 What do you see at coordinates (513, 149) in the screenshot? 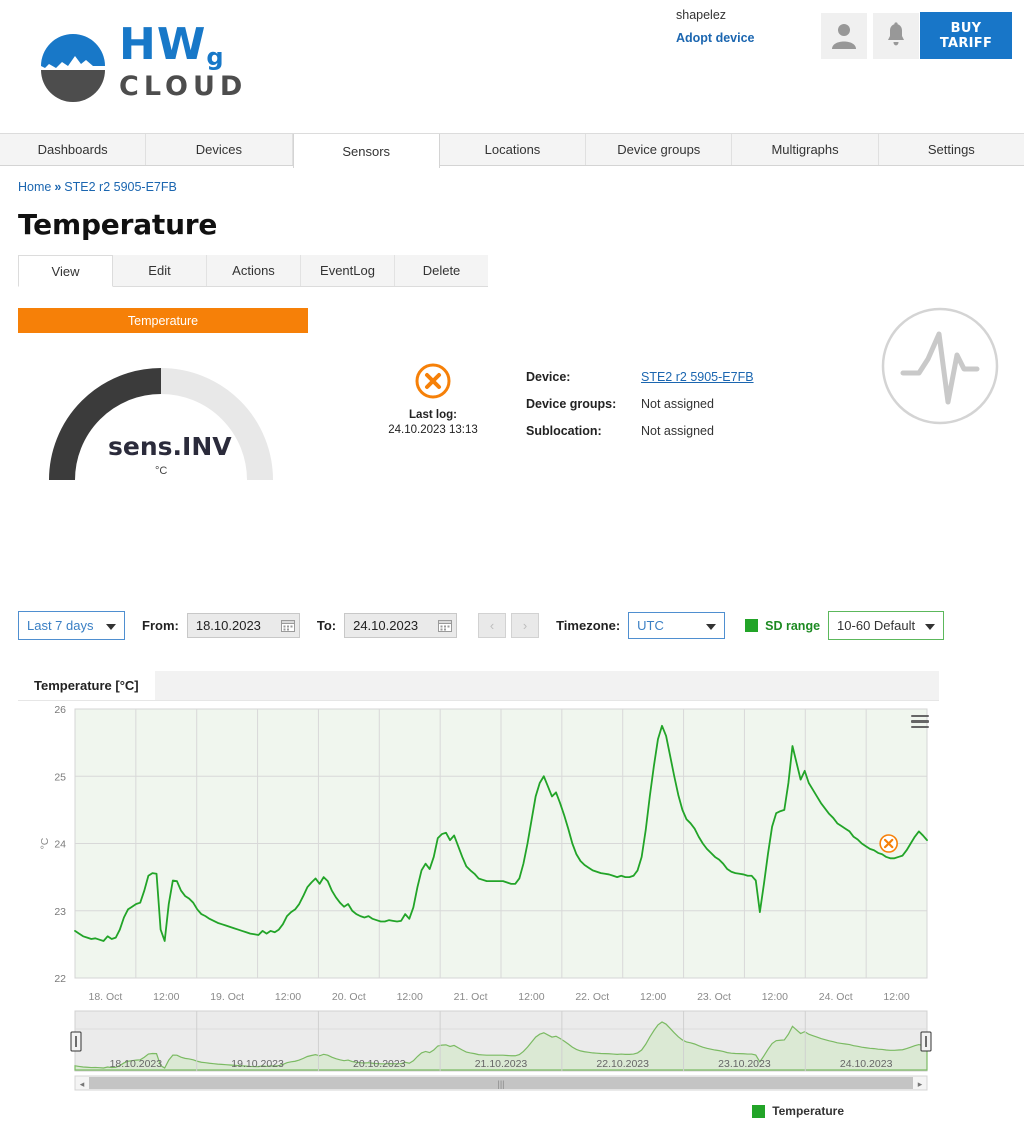
I see `nav-tab-locations: Locations` at bounding box center [513, 149].